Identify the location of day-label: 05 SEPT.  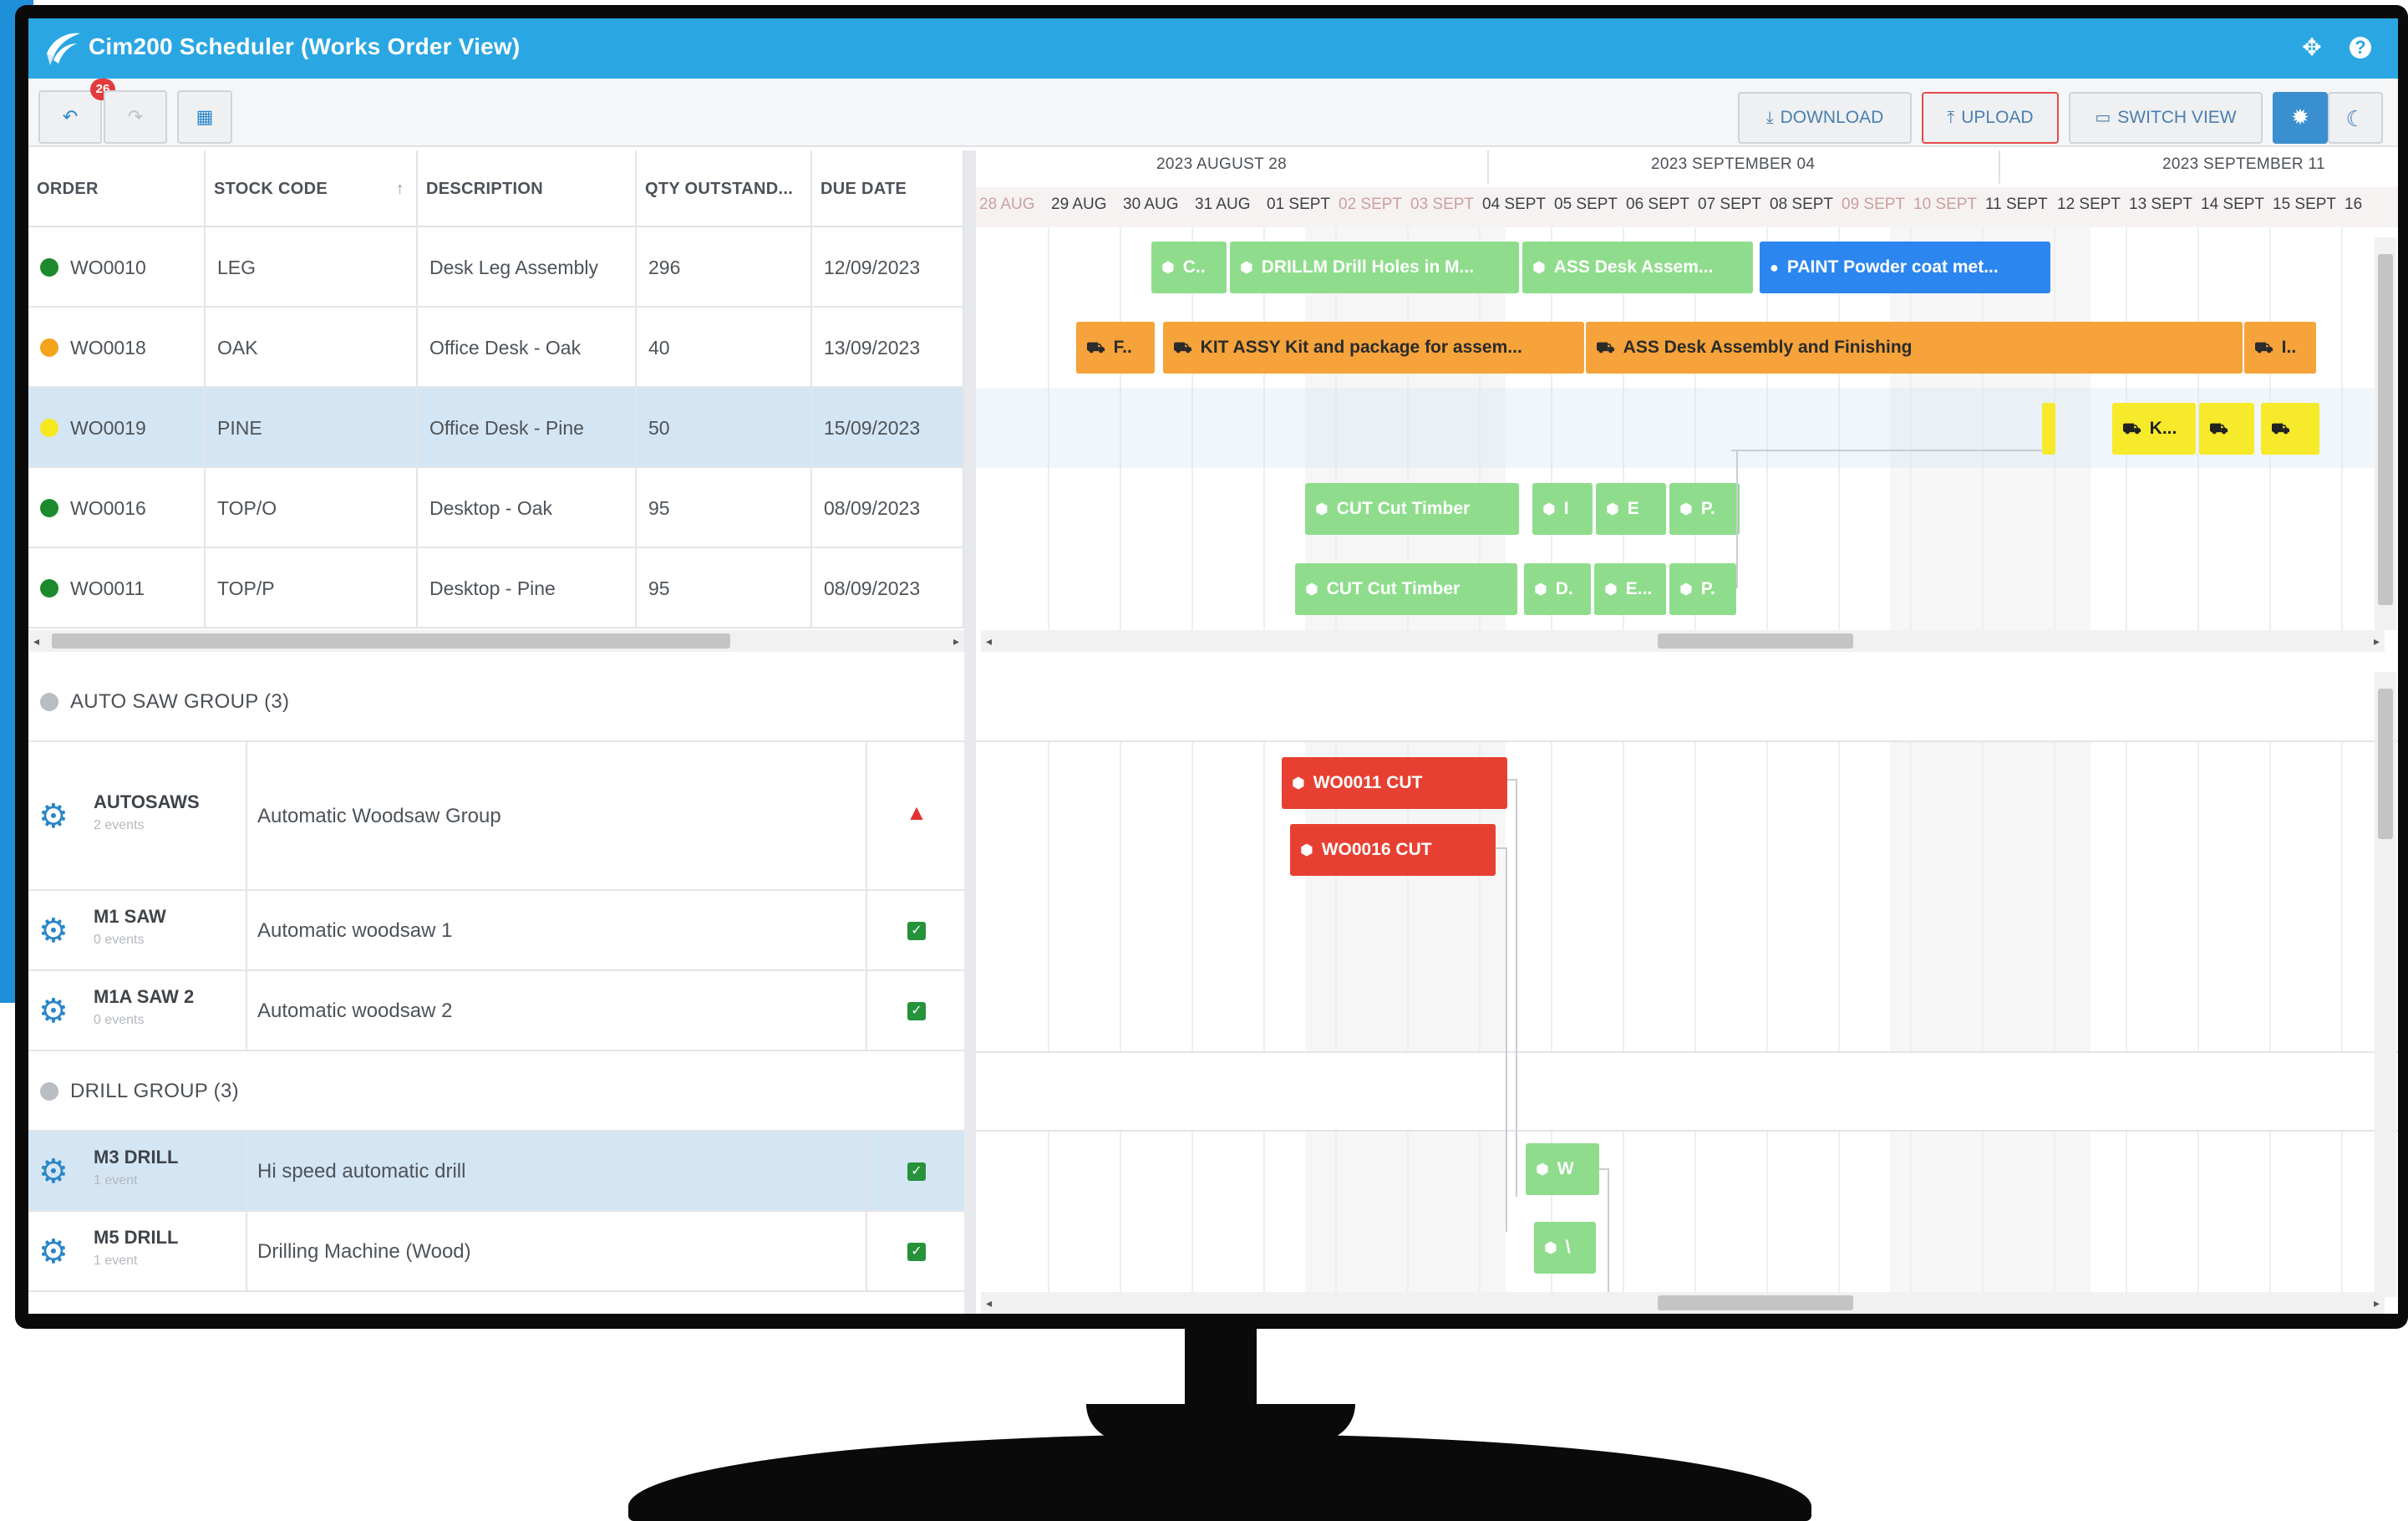
(1586, 204).